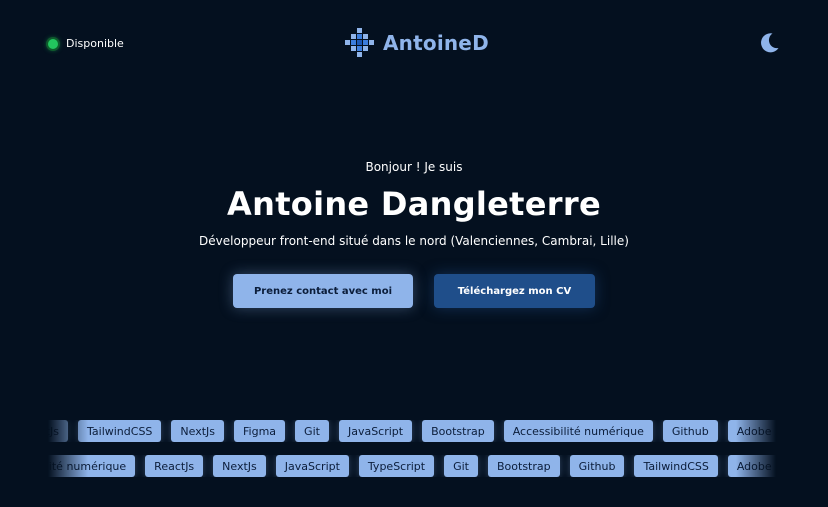  Describe the element at coordinates (359, 42) in the screenshot. I see `logo-pixel-icon` at that location.